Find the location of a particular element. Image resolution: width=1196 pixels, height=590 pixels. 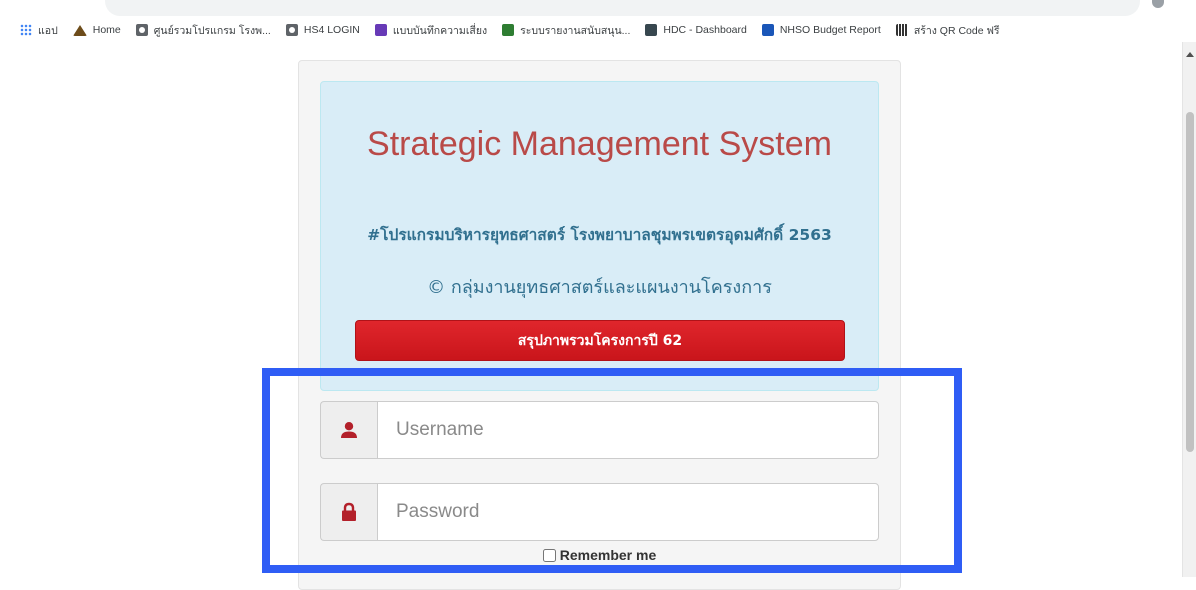

bookmark-label: Home is located at coordinates (106, 30).